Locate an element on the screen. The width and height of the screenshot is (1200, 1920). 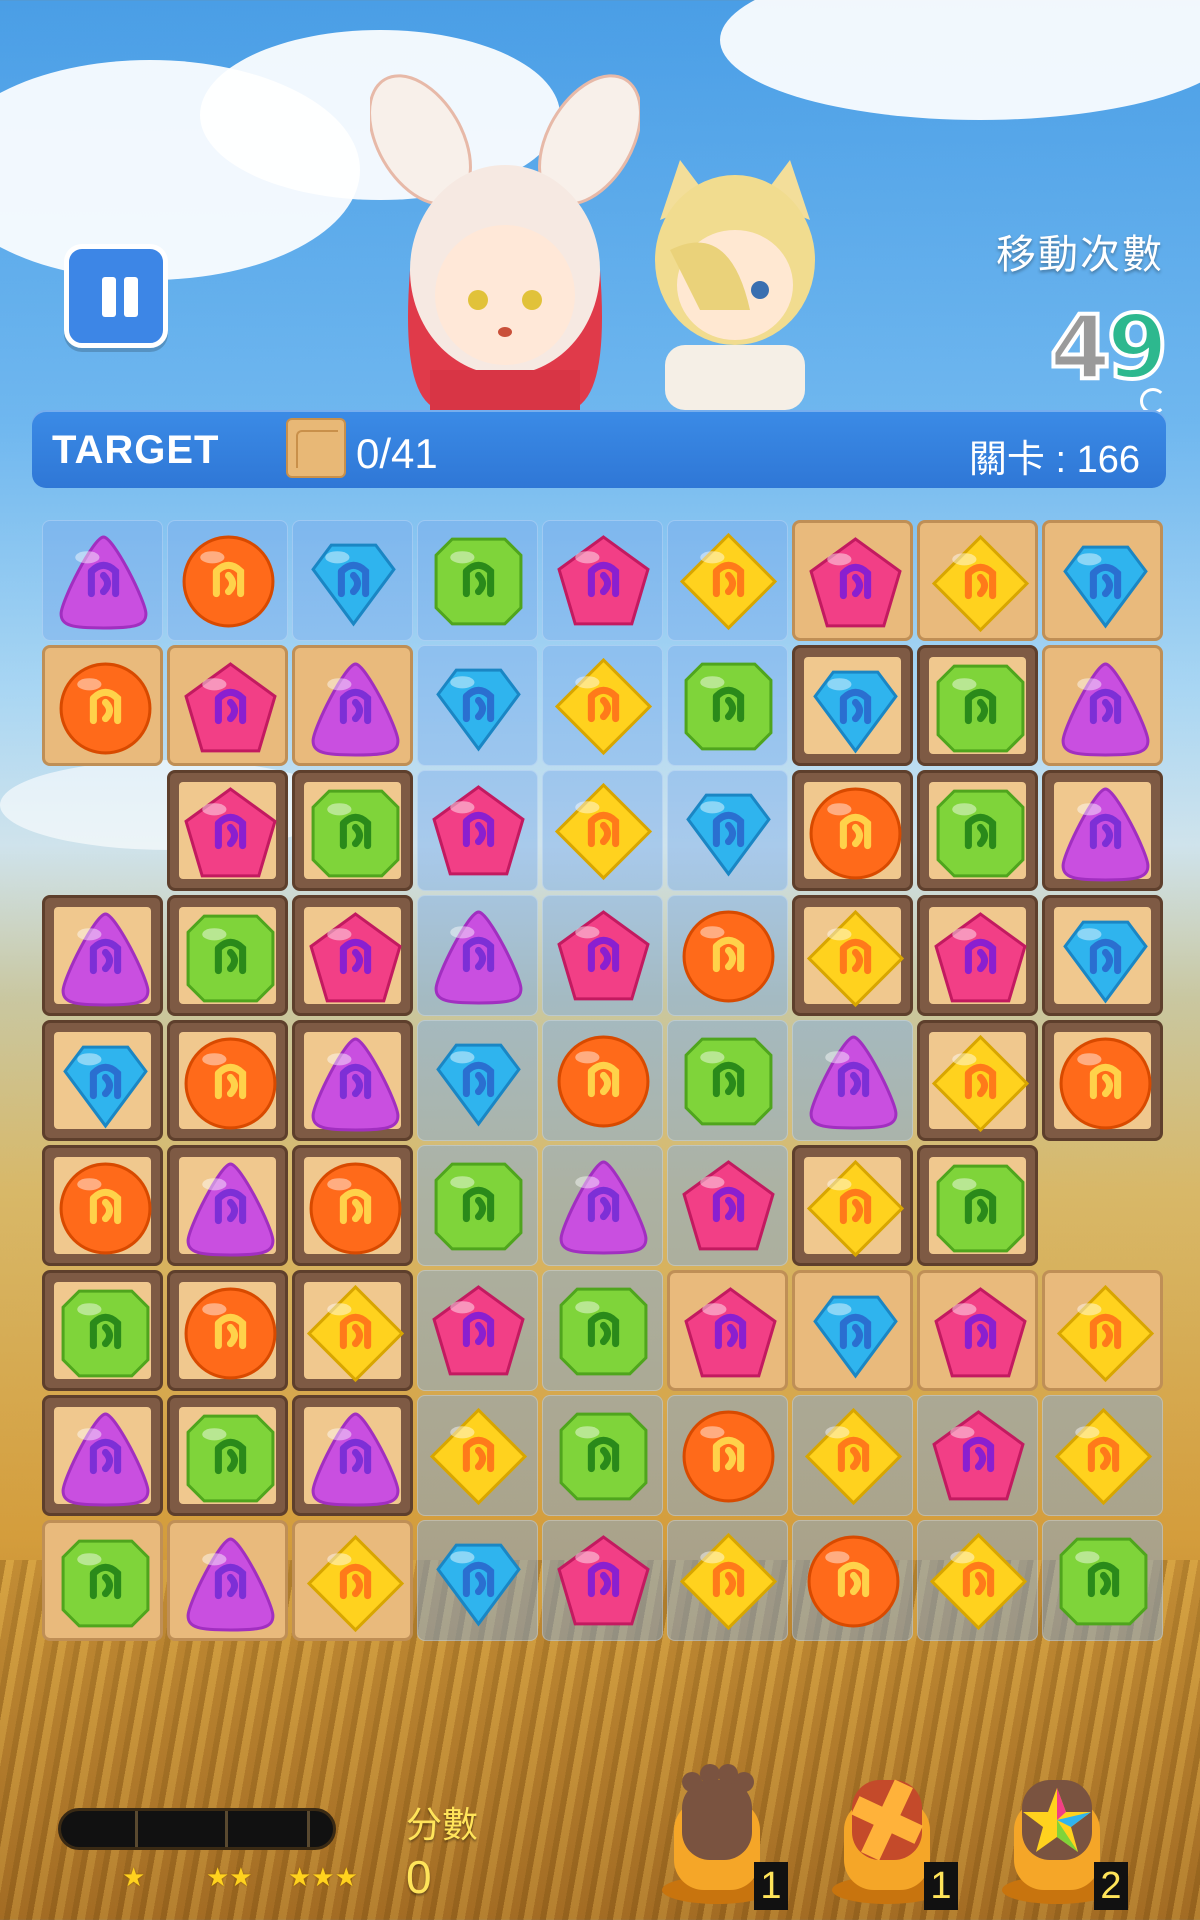
pause-button is located at coordinates (116, 296).